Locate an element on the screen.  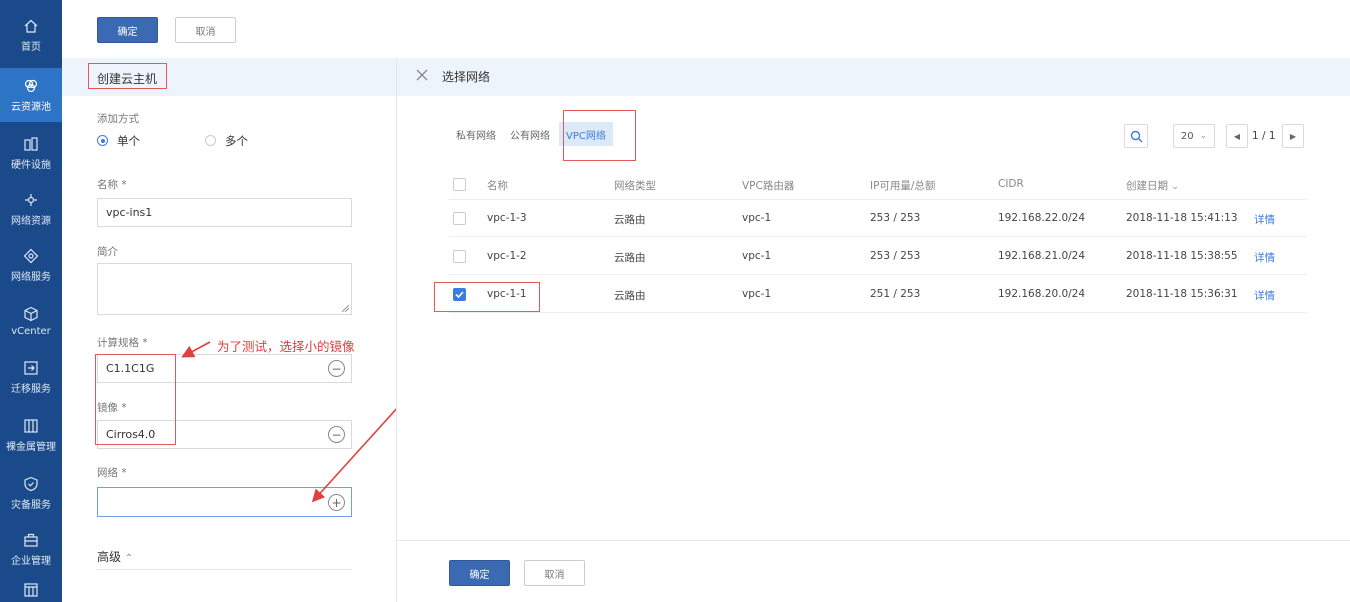
sidebar-item-hardware: 硬件设施 is located at coordinates (31, 153).